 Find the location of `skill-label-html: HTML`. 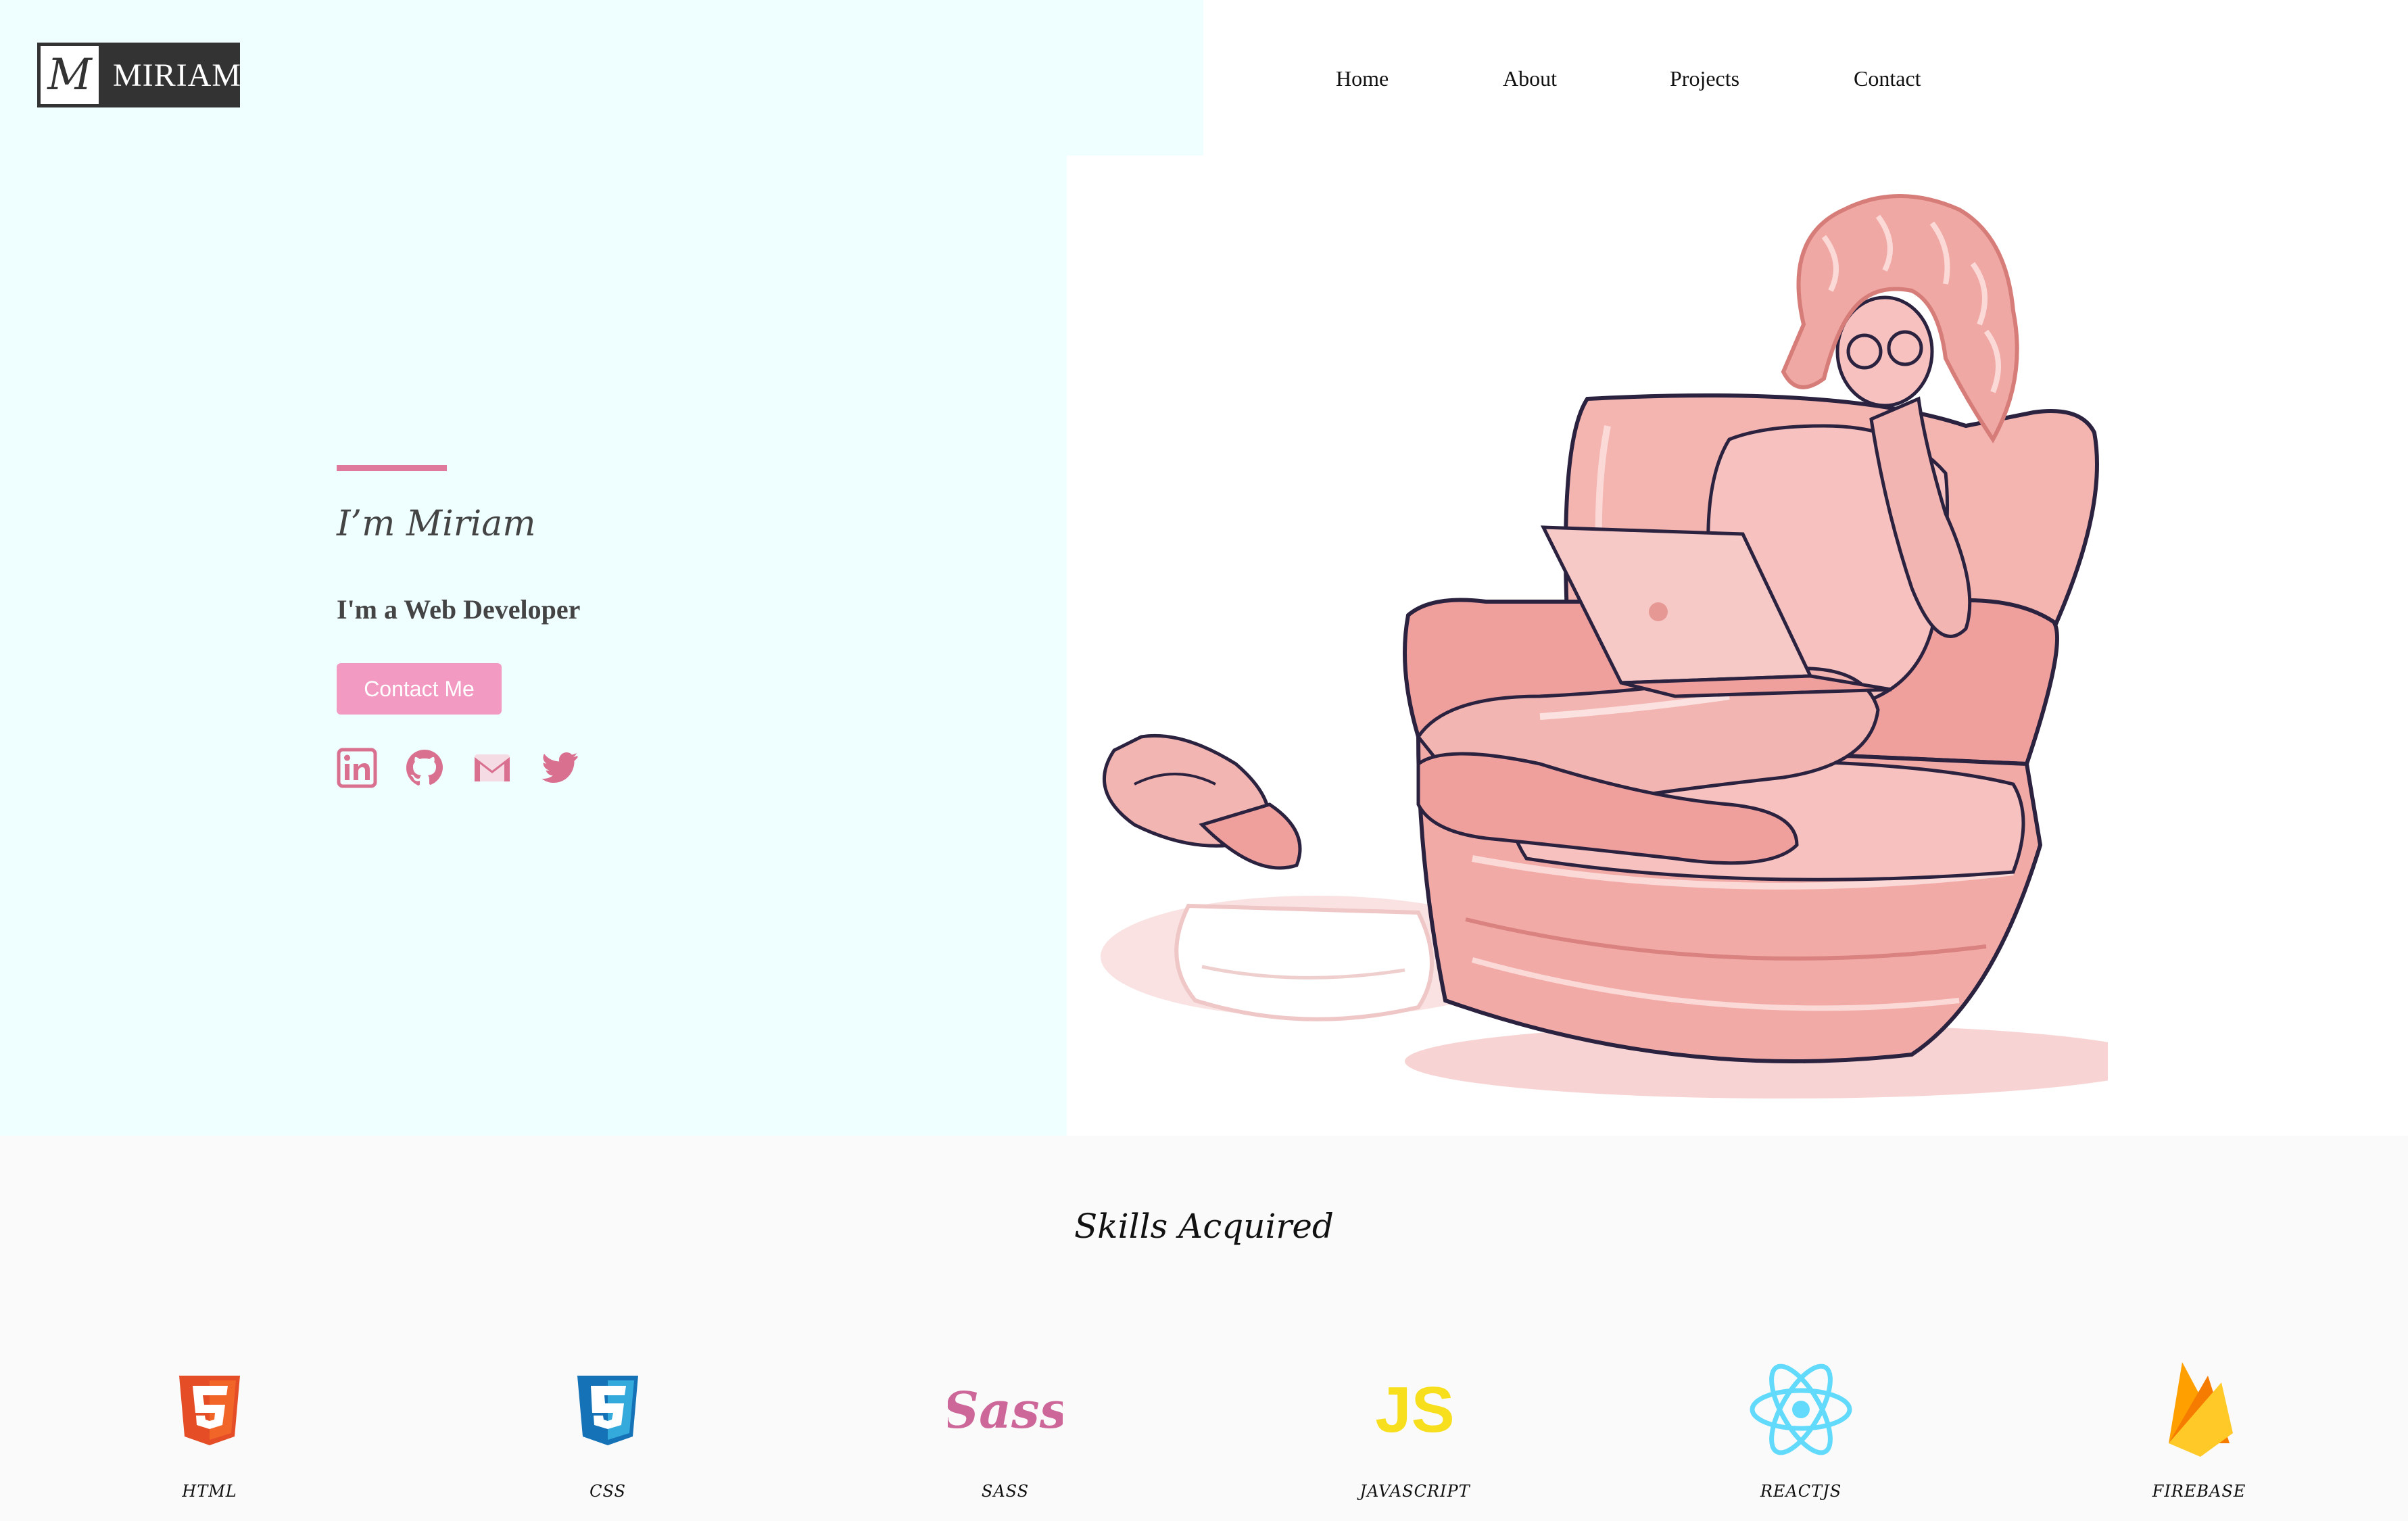

skill-label-html: HTML is located at coordinates (209, 1492).